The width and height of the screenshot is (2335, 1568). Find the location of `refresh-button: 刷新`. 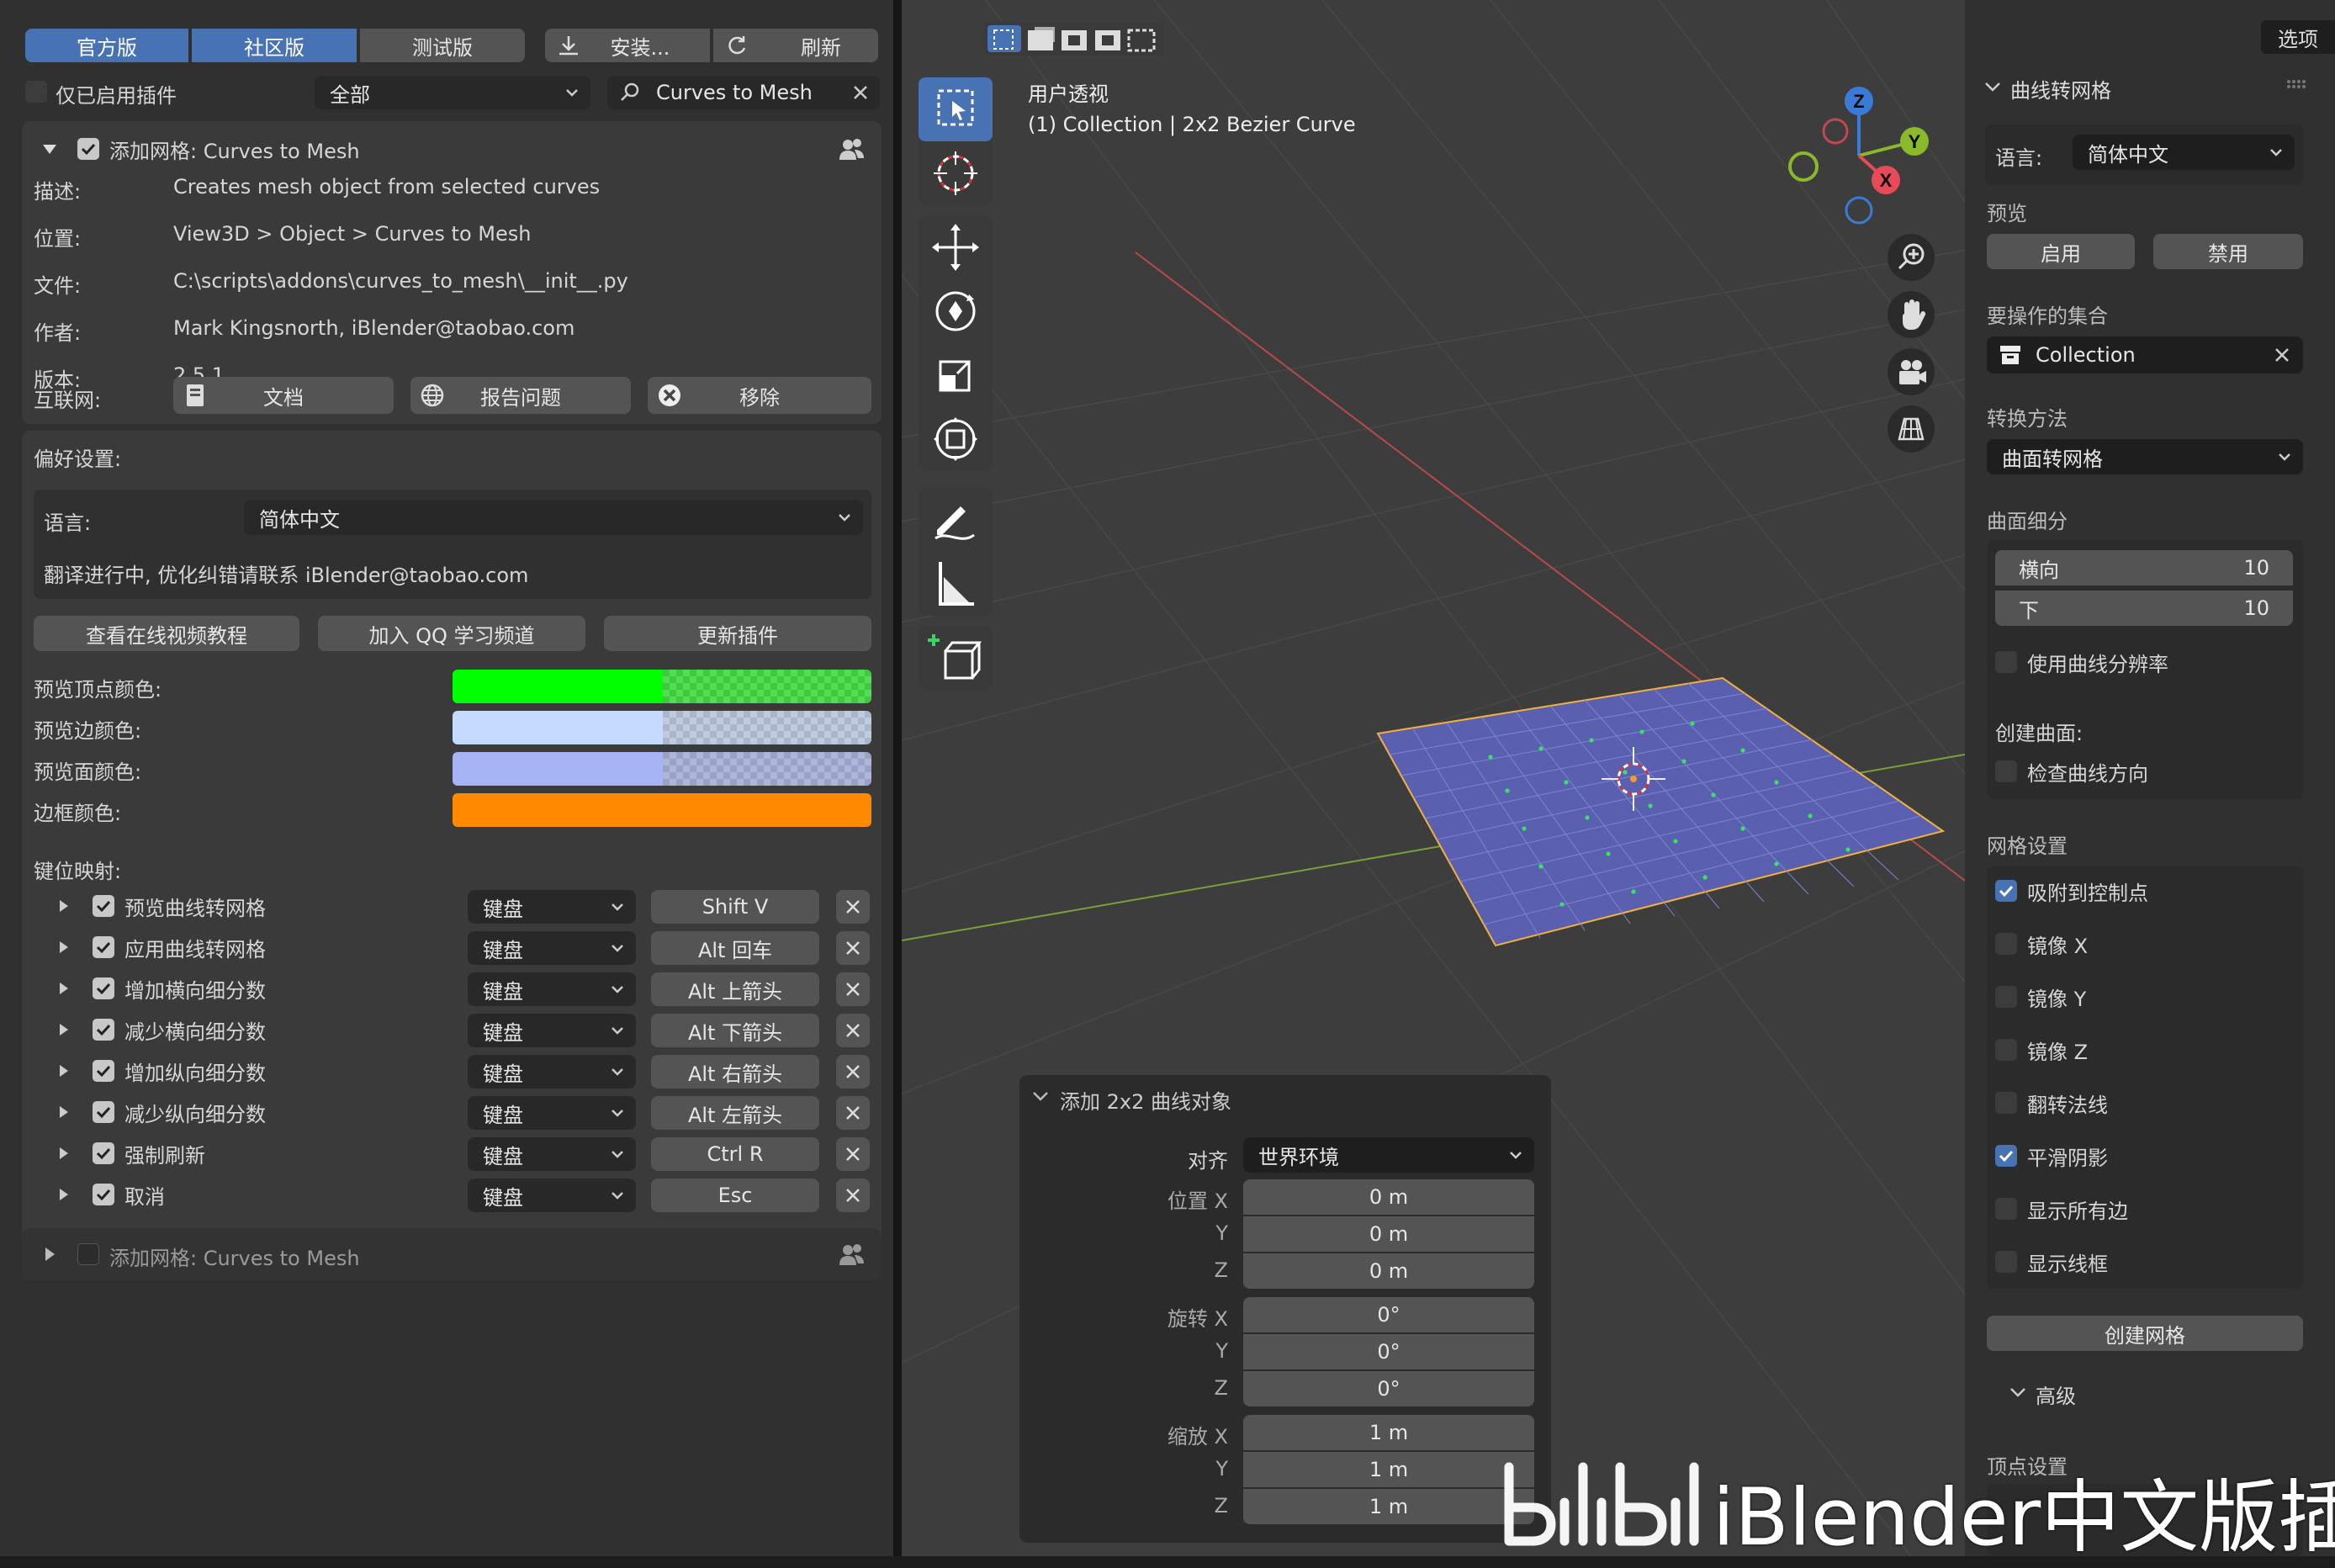

refresh-button: 刷新 is located at coordinates (796, 45).